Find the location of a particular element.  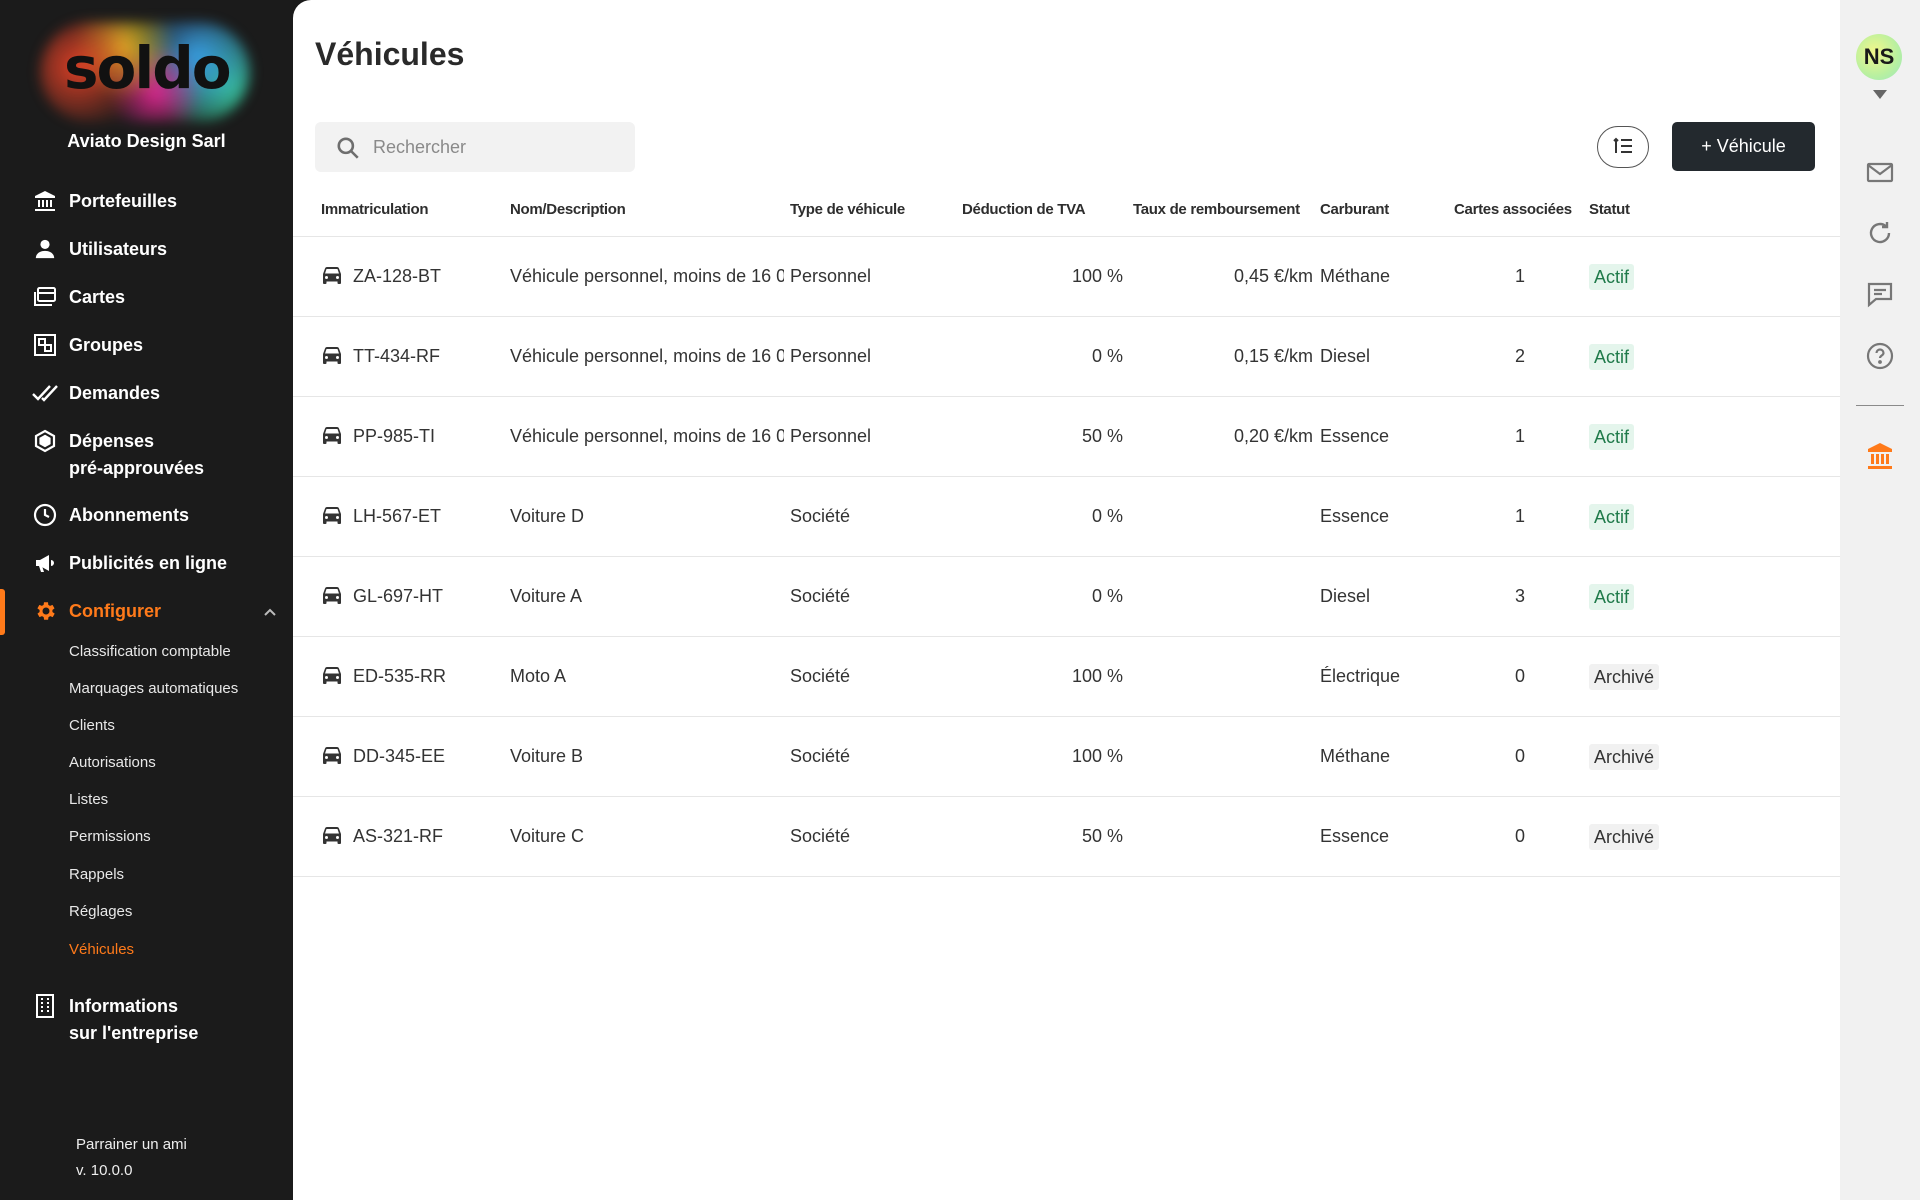

rail-divider is located at coordinates (1880, 405).